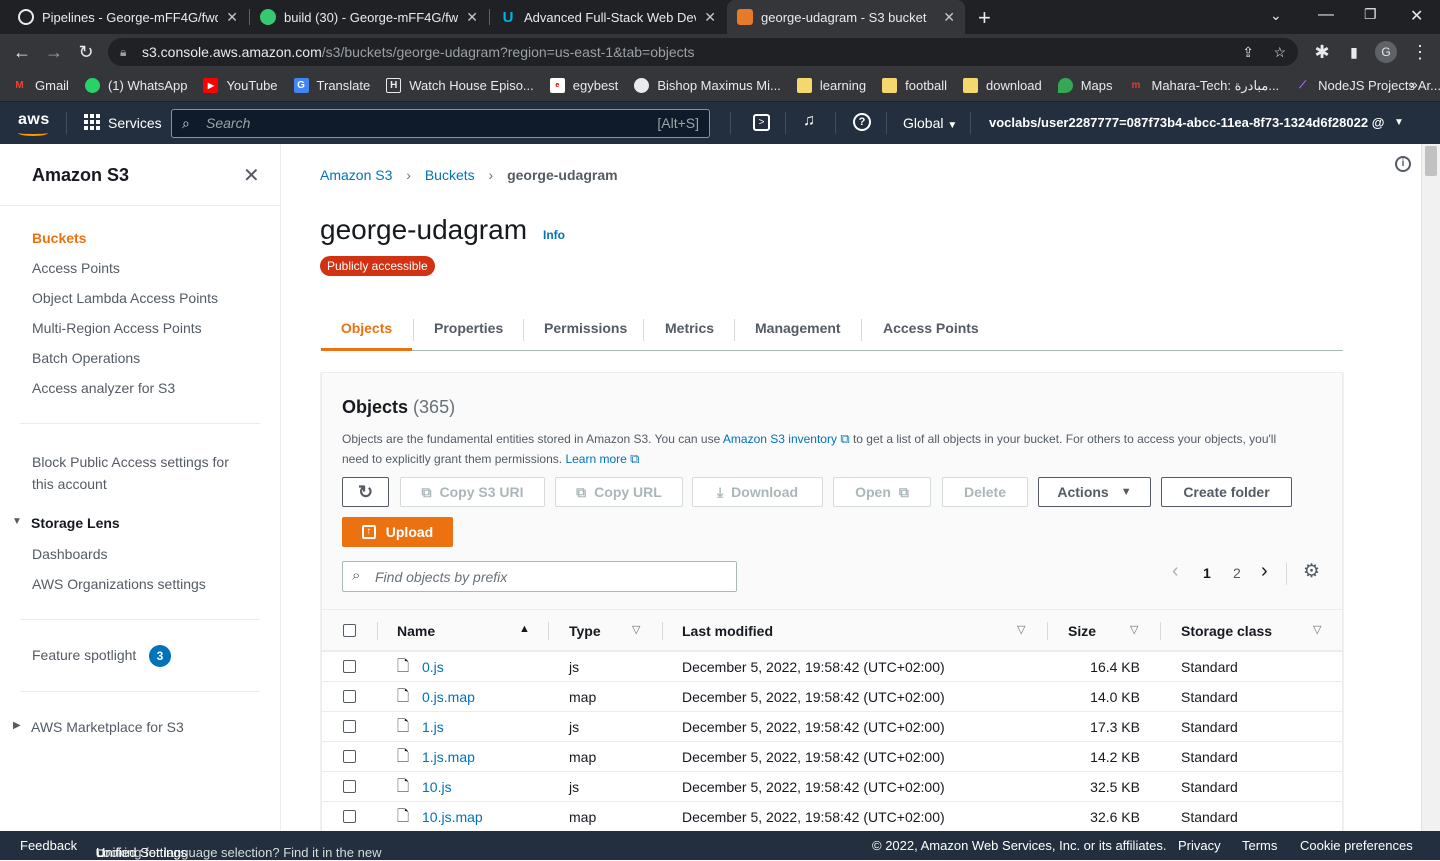 This screenshot has width=1440, height=861. What do you see at coordinates (798, 328) in the screenshot?
I see `tab-management: Management` at bounding box center [798, 328].